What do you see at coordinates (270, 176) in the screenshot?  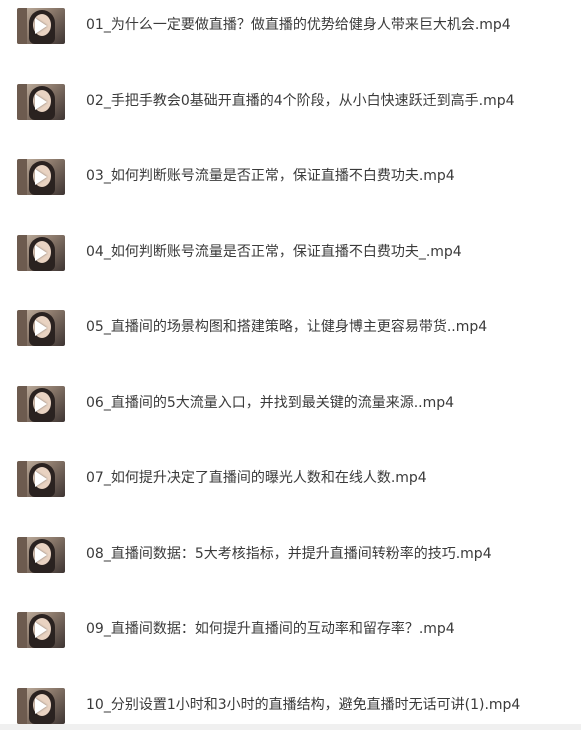 I see `file-name: 03_如何判断账号流量是否正常，保证直播不白费功夫.mp4` at bounding box center [270, 176].